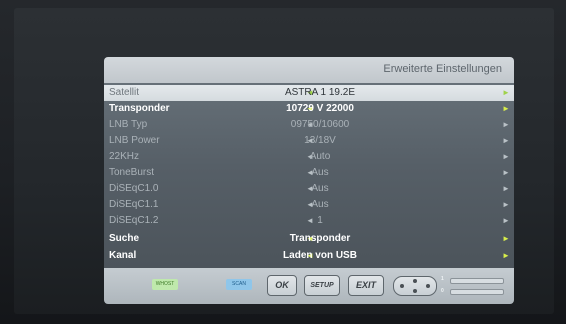 This screenshot has width=566, height=324. I want to click on row-label: Kanal, so click(123, 255).